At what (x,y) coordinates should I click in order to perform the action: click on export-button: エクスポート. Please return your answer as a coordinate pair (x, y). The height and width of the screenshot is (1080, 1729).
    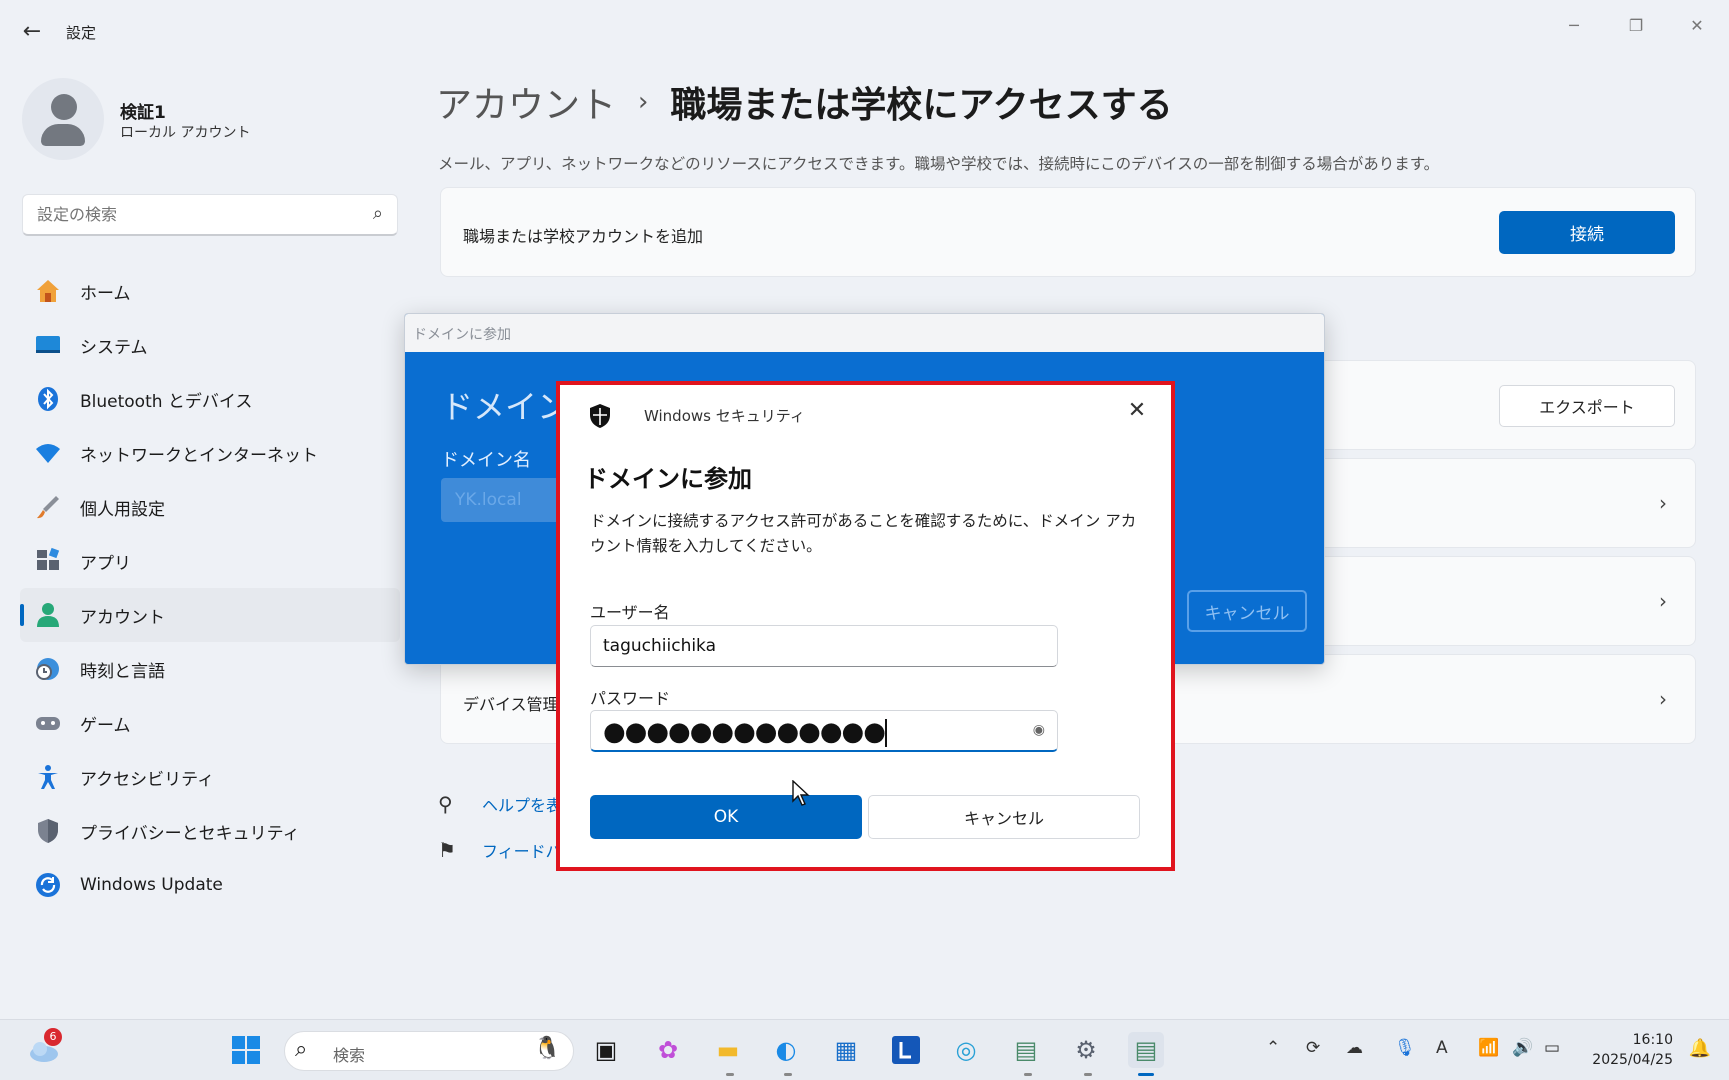
    Looking at the image, I should click on (1587, 406).